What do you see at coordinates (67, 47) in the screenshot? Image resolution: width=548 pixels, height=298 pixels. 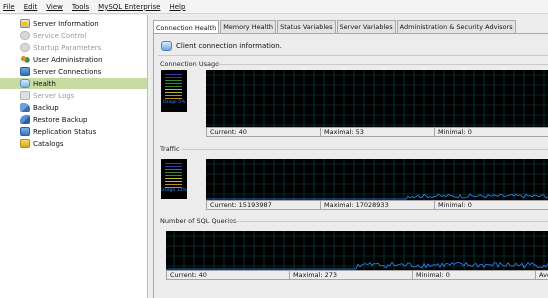 I see `sidebar-item-label: Startup Parameters` at bounding box center [67, 47].